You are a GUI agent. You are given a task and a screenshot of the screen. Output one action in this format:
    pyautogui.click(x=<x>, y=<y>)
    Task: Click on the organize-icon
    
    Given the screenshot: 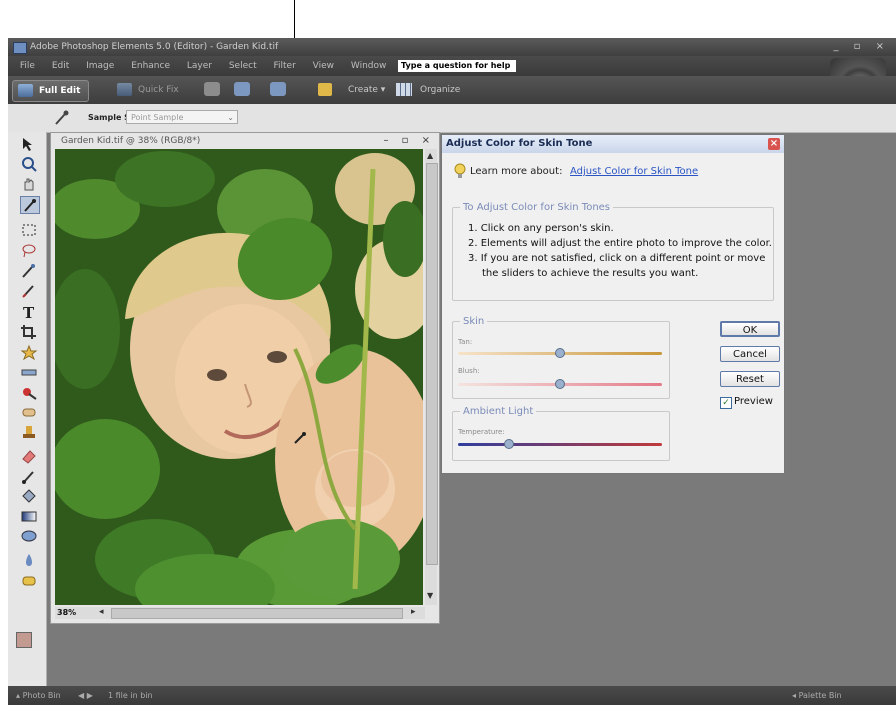 What is the action you would take?
    pyautogui.click(x=404, y=89)
    